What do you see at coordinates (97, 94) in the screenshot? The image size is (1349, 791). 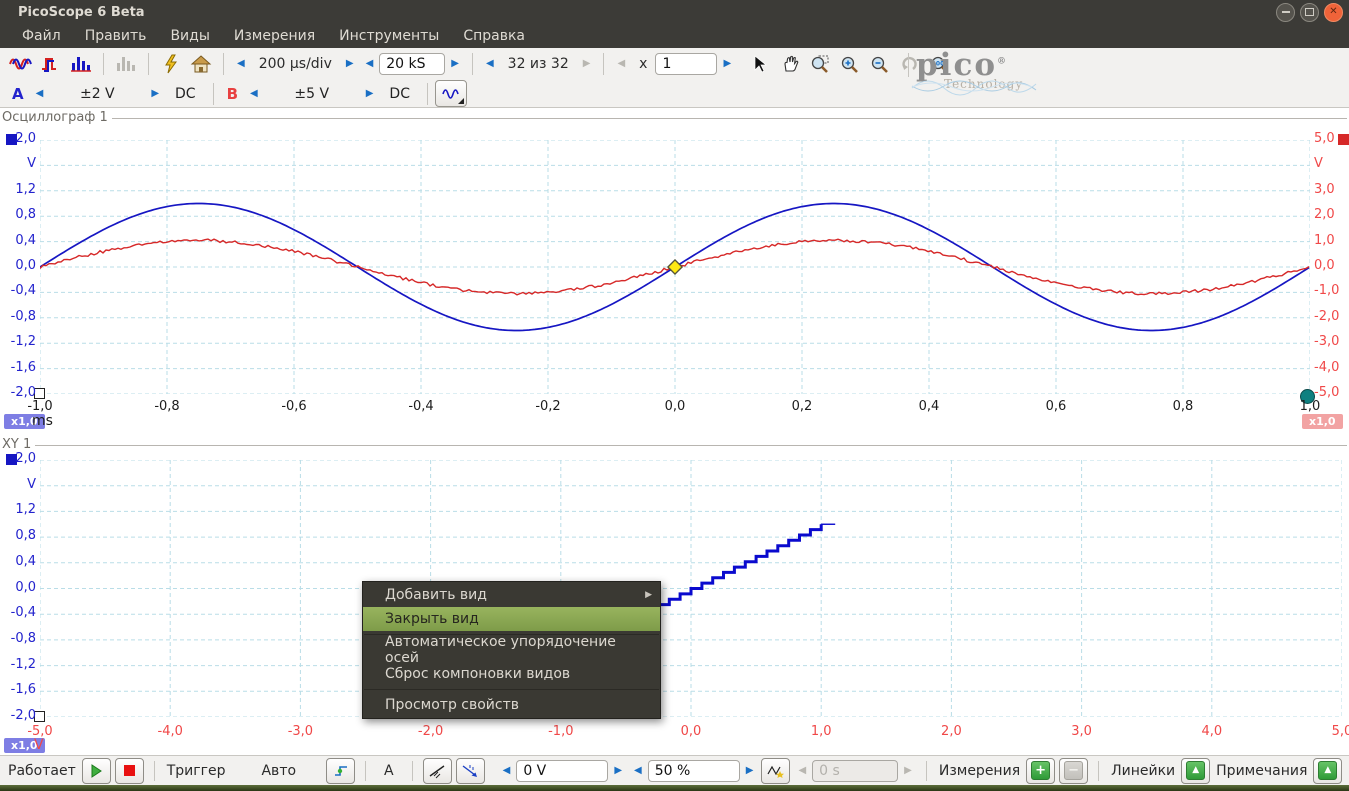 I see `channel-a-range: ±2 V` at bounding box center [97, 94].